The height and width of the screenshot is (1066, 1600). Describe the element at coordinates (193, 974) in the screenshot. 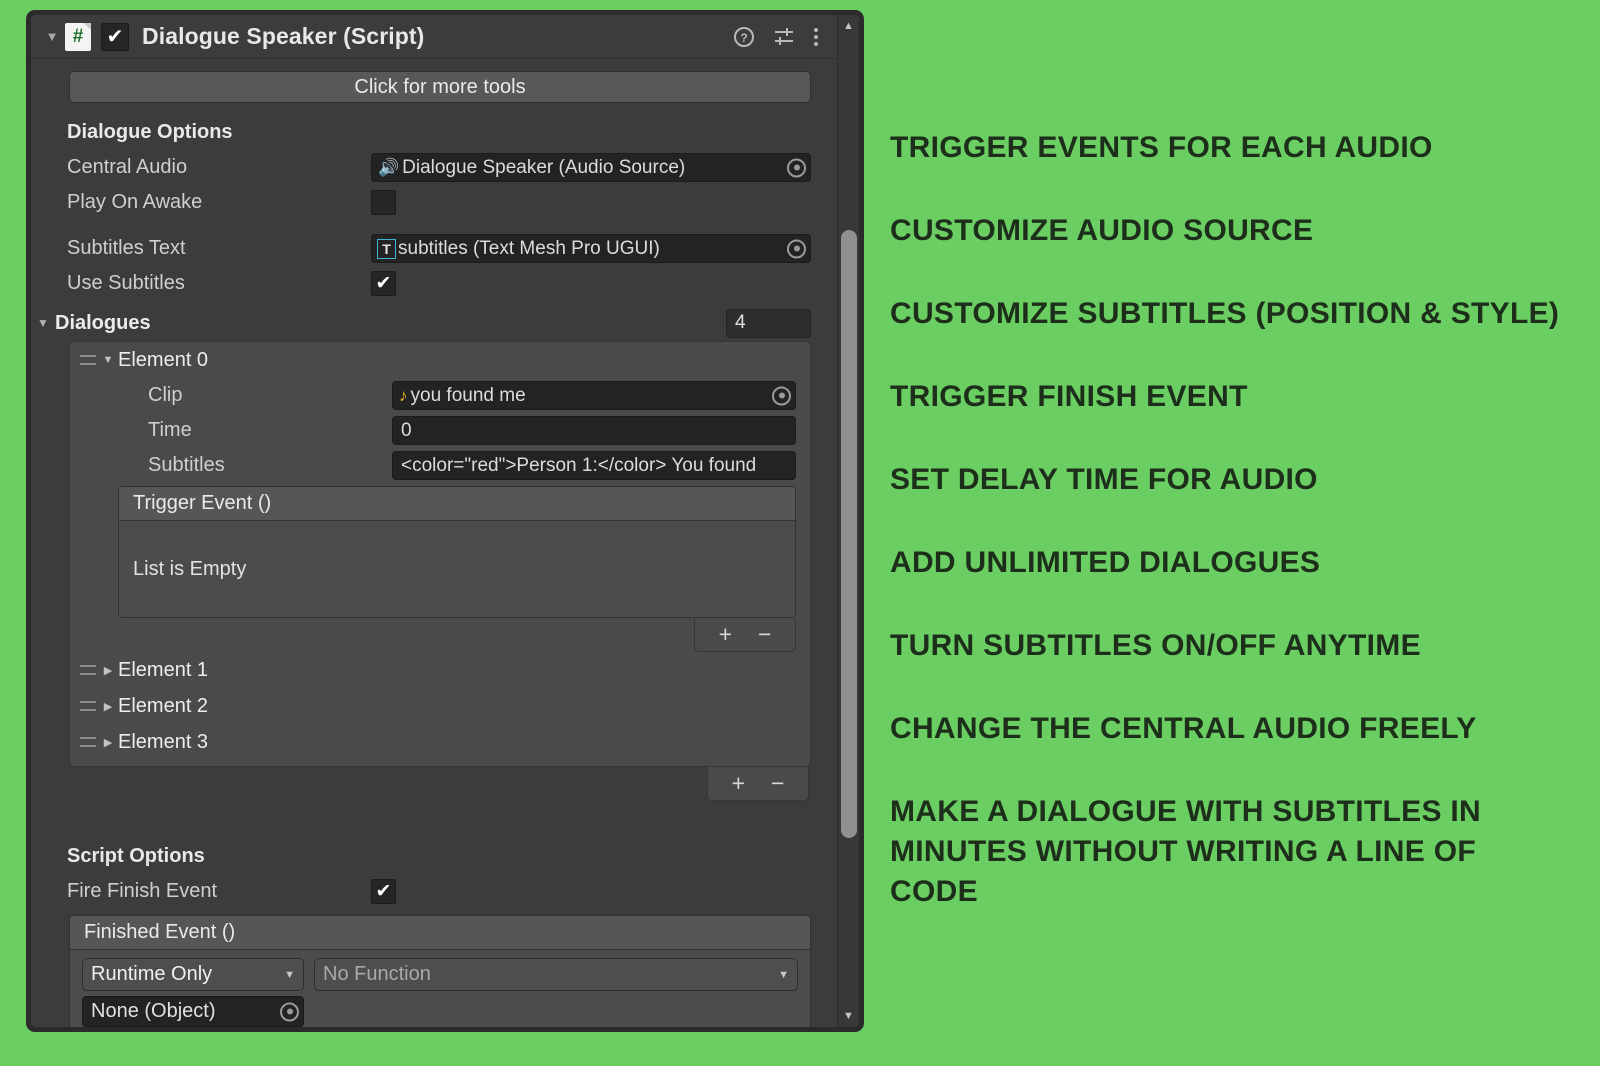

I see `listener-mode-dropdown: Runtime Only ▼` at that location.